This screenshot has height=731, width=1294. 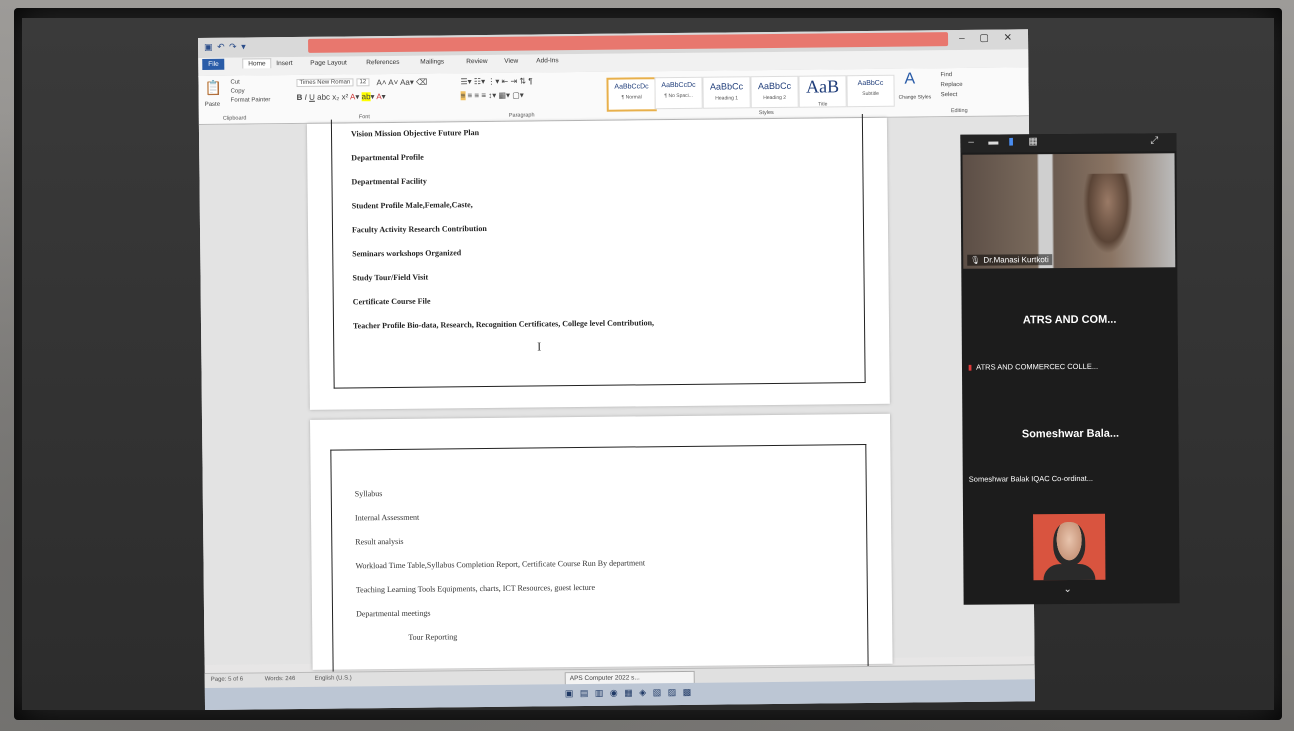 What do you see at coordinates (212, 105) in the screenshot?
I see `paste-button: Paste` at bounding box center [212, 105].